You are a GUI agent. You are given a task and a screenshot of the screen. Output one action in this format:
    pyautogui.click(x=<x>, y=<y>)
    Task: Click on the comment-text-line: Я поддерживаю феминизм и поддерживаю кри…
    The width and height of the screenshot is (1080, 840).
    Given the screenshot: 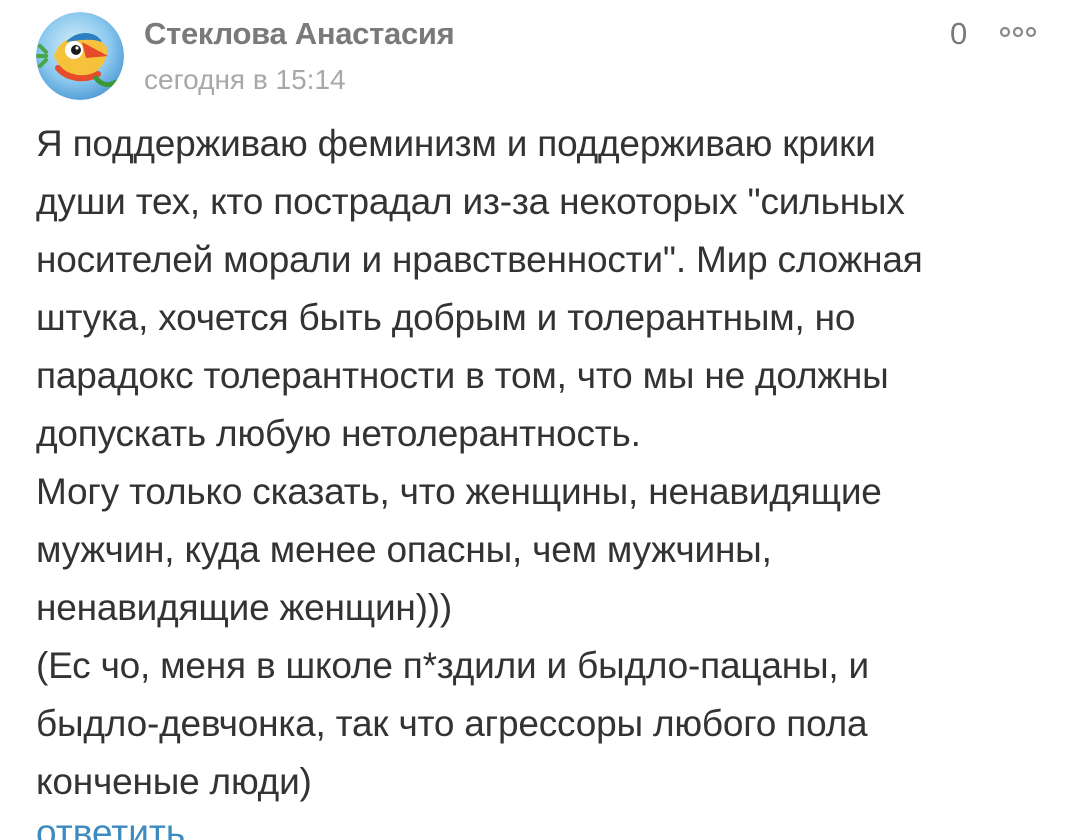 What is the action you would take?
    pyautogui.click(x=456, y=143)
    